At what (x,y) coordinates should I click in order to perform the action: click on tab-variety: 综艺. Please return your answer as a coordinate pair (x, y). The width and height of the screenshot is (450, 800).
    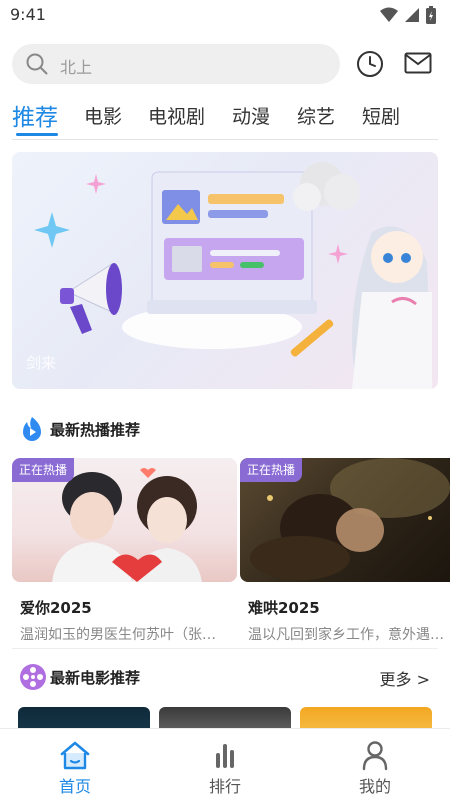
    Looking at the image, I should click on (316, 115).